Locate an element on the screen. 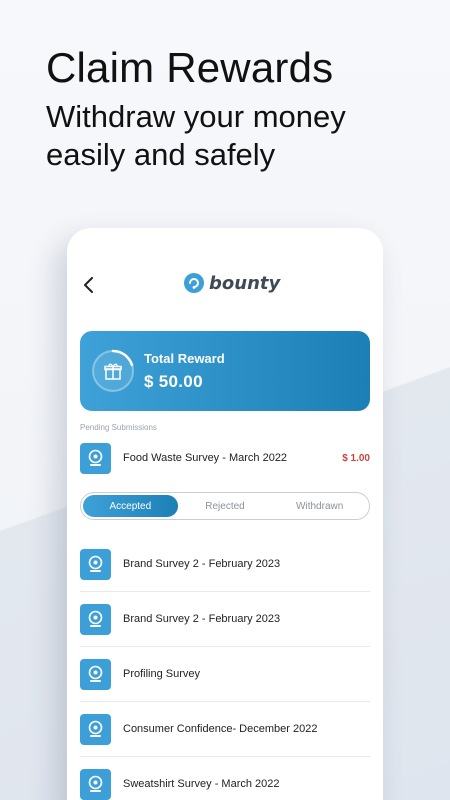 The width and height of the screenshot is (450, 800). bounty-logo-icon is located at coordinates (194, 283).